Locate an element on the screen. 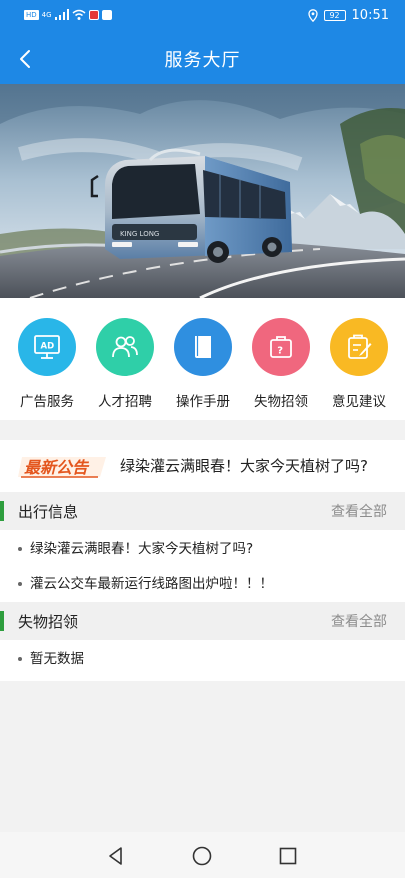 The image size is (405, 878). ad-monitor-icon: AD is located at coordinates (47, 347).